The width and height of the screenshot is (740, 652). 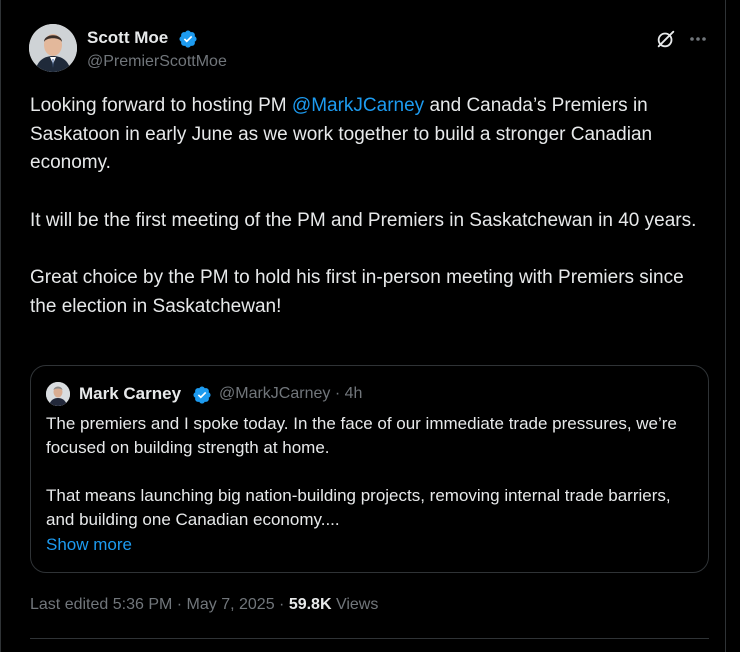 I want to click on author-name: Scott Moe, so click(x=127, y=38).